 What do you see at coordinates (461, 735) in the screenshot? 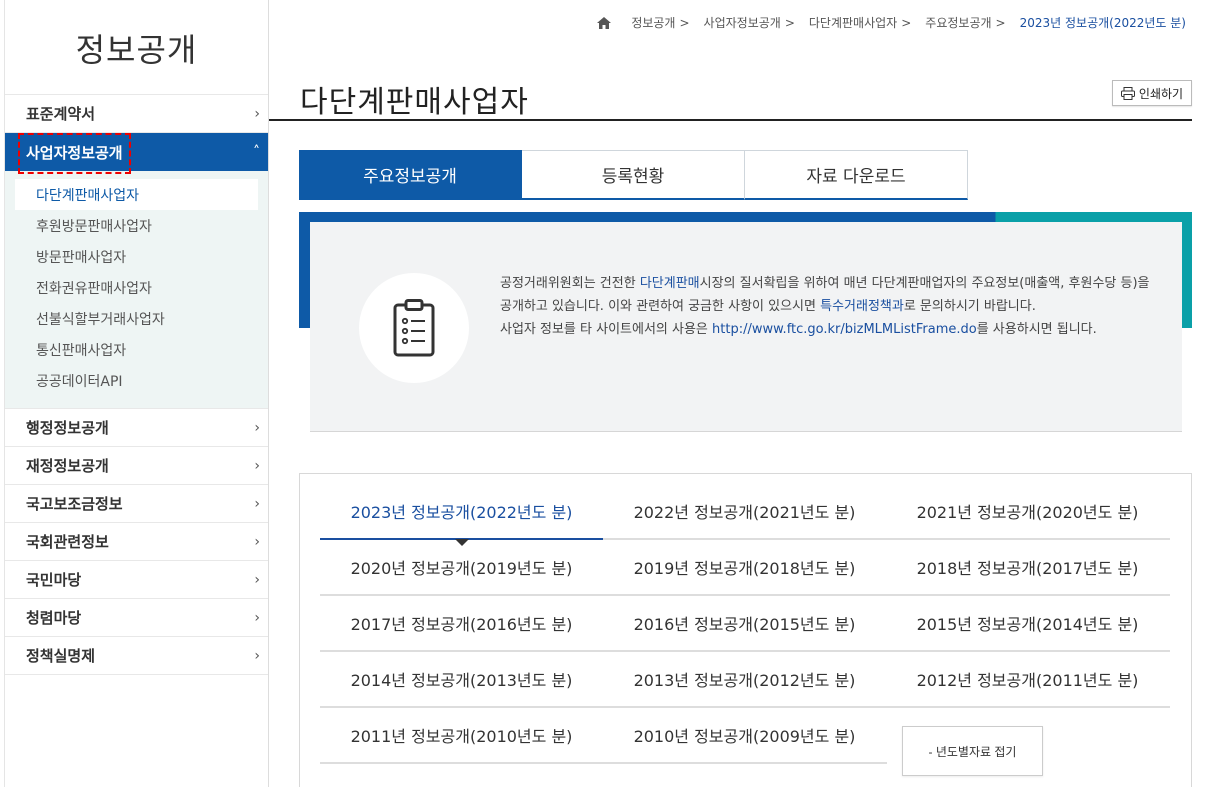
I see `year-item-2011: 2011년 정보공개(2010년도 분)` at bounding box center [461, 735].